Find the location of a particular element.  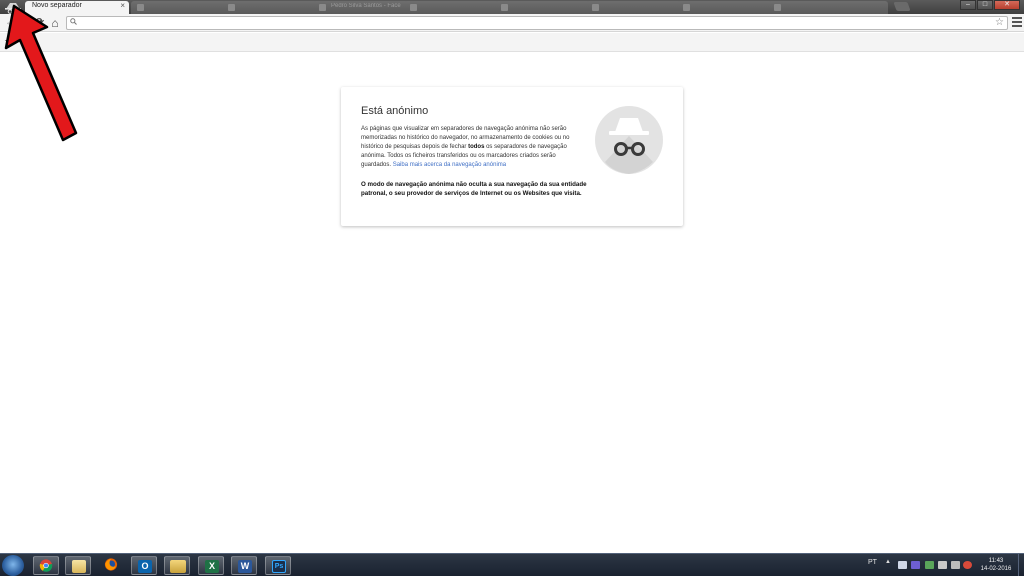

incognito-spy-illustration-icon is located at coordinates (629, 140).